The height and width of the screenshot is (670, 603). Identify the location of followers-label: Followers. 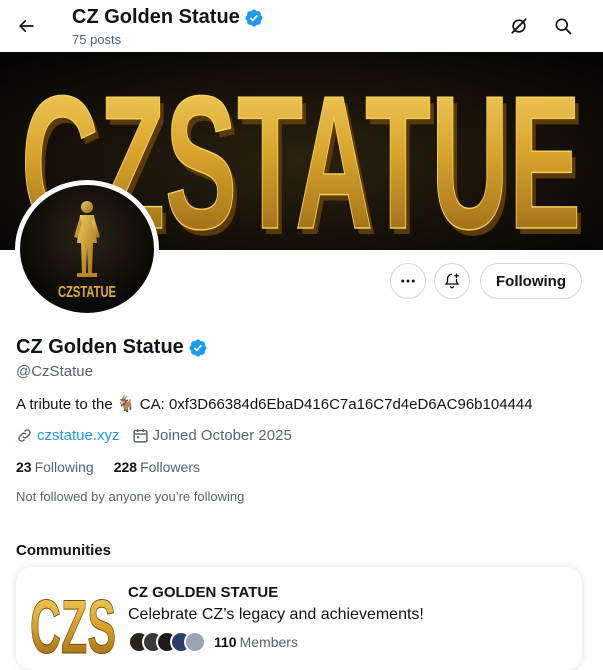
(170, 467).